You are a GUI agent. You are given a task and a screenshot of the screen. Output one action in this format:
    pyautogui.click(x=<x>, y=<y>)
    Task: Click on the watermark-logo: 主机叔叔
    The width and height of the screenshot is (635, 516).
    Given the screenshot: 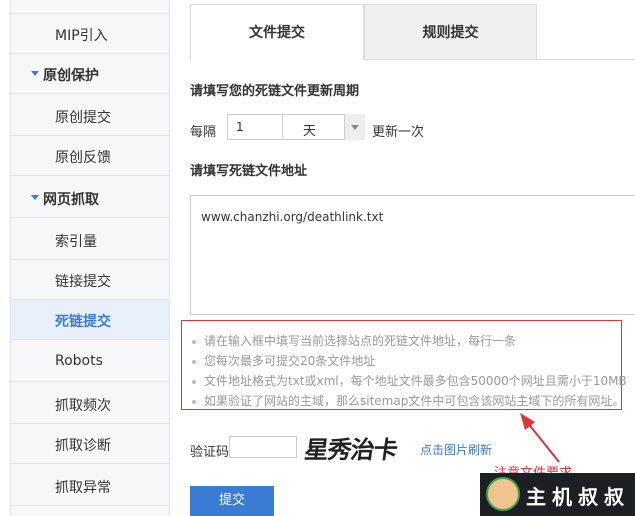 What is the action you would take?
    pyautogui.click(x=557, y=494)
    